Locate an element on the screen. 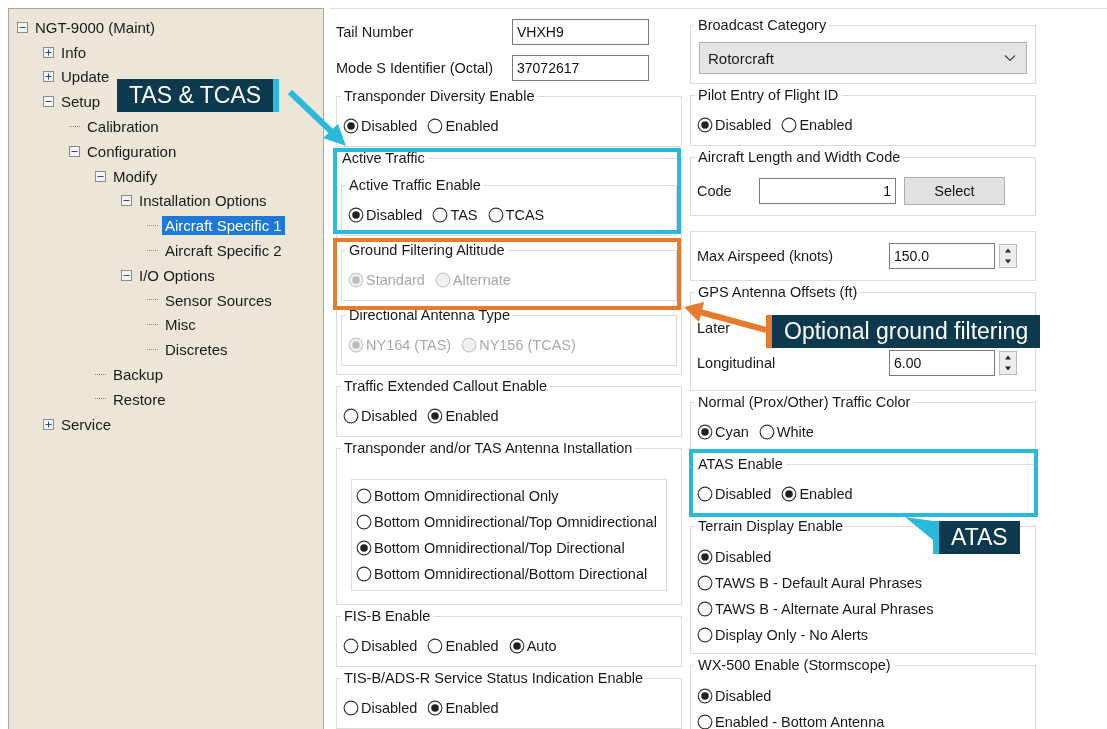 Image resolution: width=1107 pixels, height=729 pixels. callout-label: Optional ground filtering is located at coordinates (903, 331).